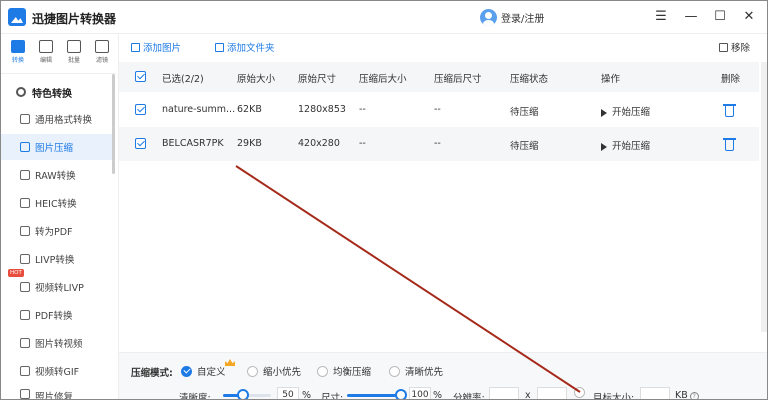 Image resolution: width=768 pixels, height=400 pixels. Describe the element at coordinates (322, 371) in the screenshot. I see `radio-balanced` at that location.